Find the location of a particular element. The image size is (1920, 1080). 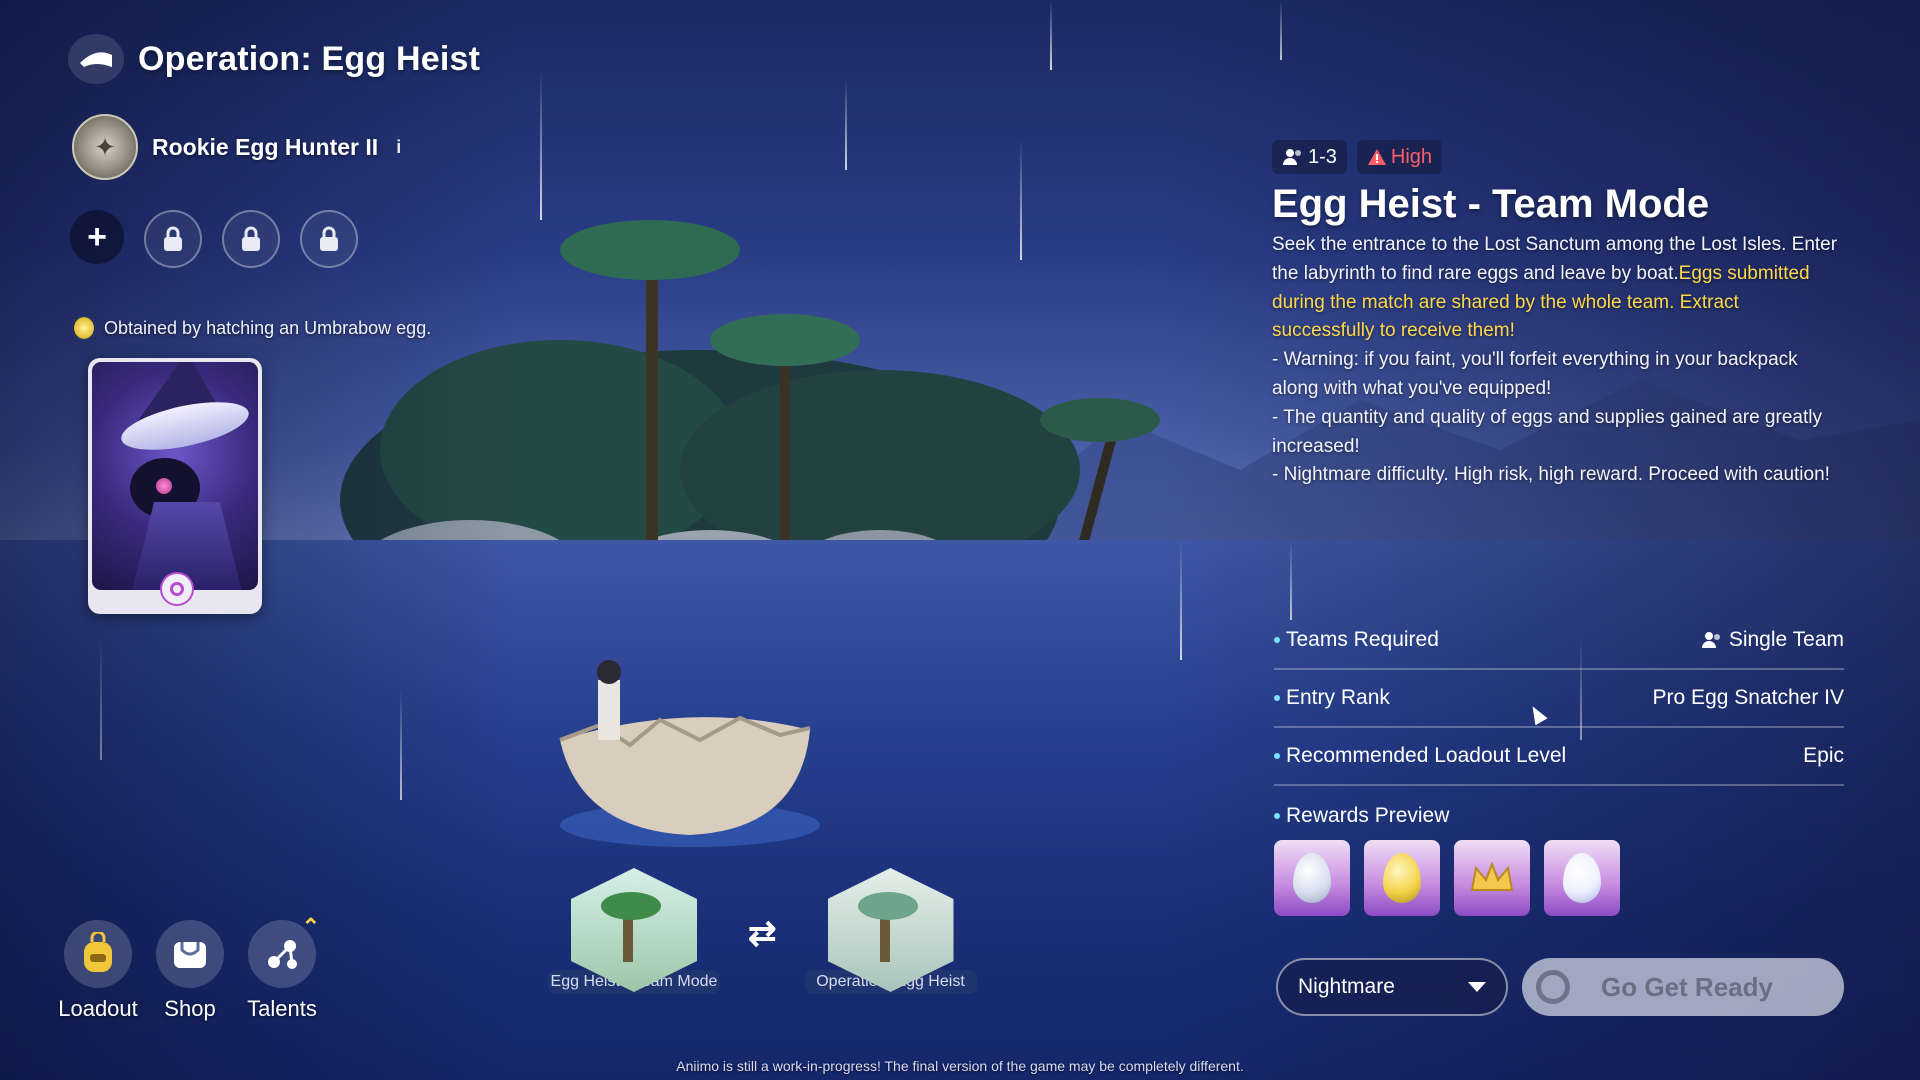

mode-title: Egg Heist - Team Mode is located at coordinates (1491, 204).